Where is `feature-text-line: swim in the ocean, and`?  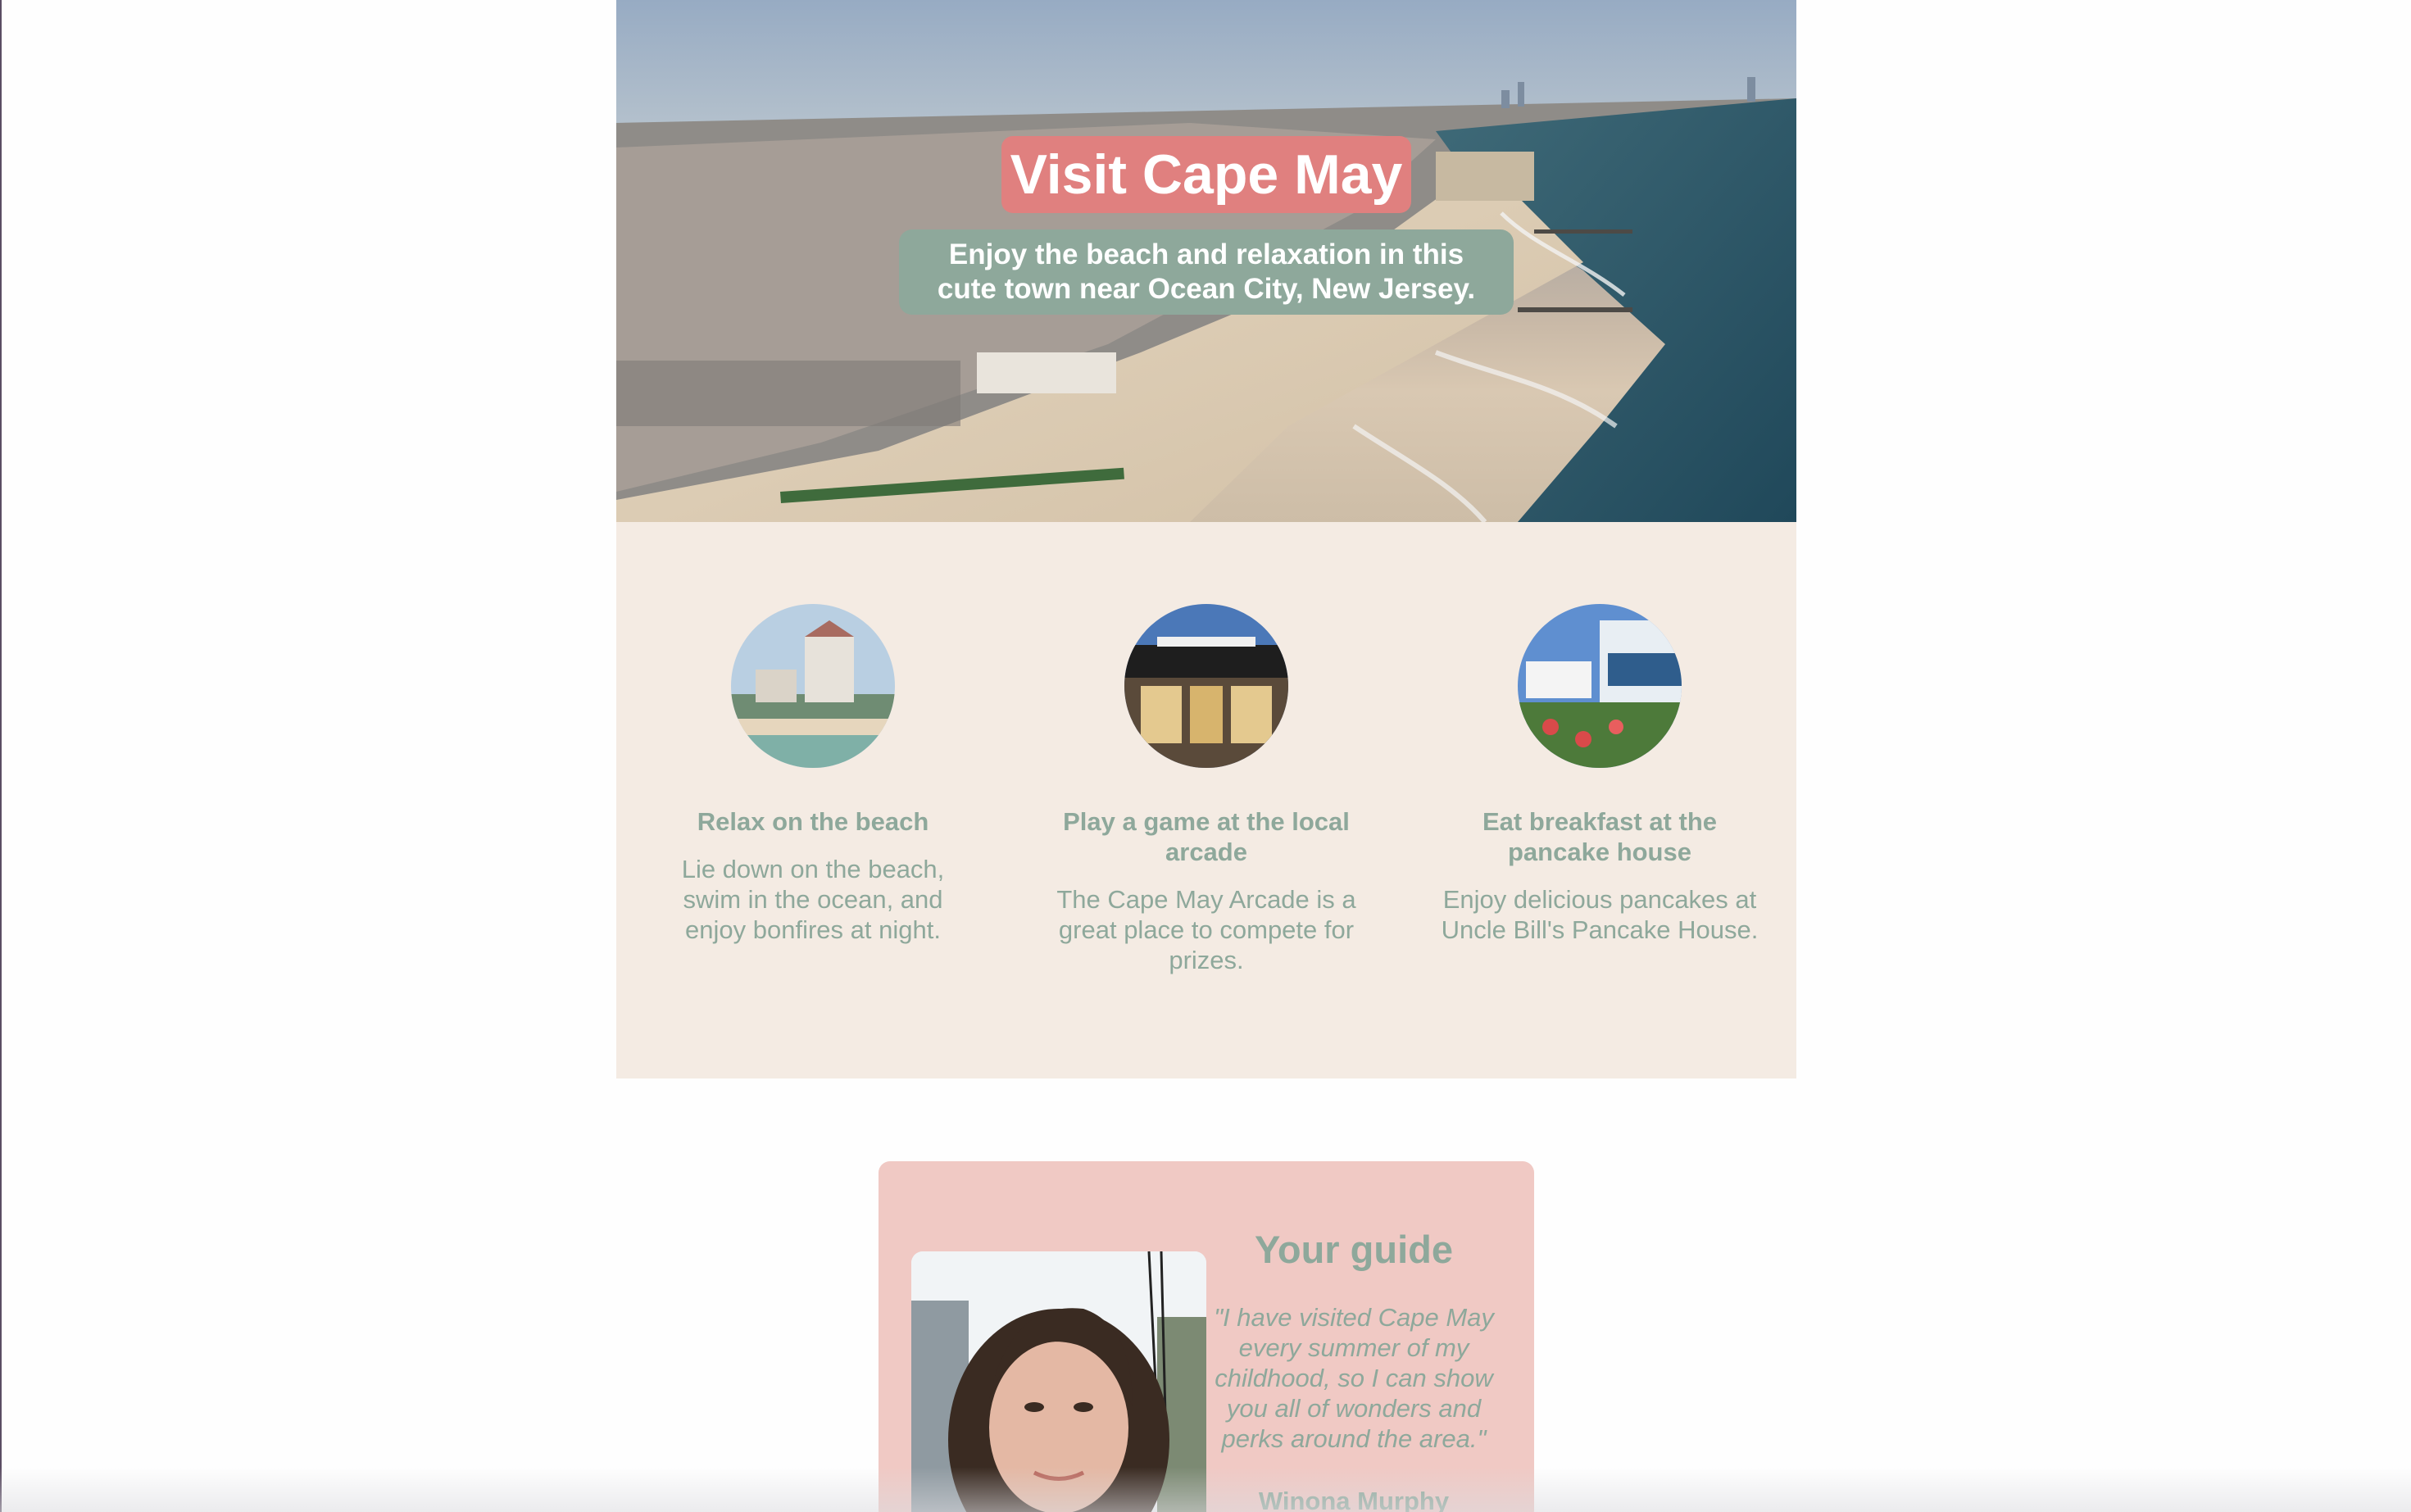 feature-text-line: swim in the ocean, and is located at coordinates (813, 899).